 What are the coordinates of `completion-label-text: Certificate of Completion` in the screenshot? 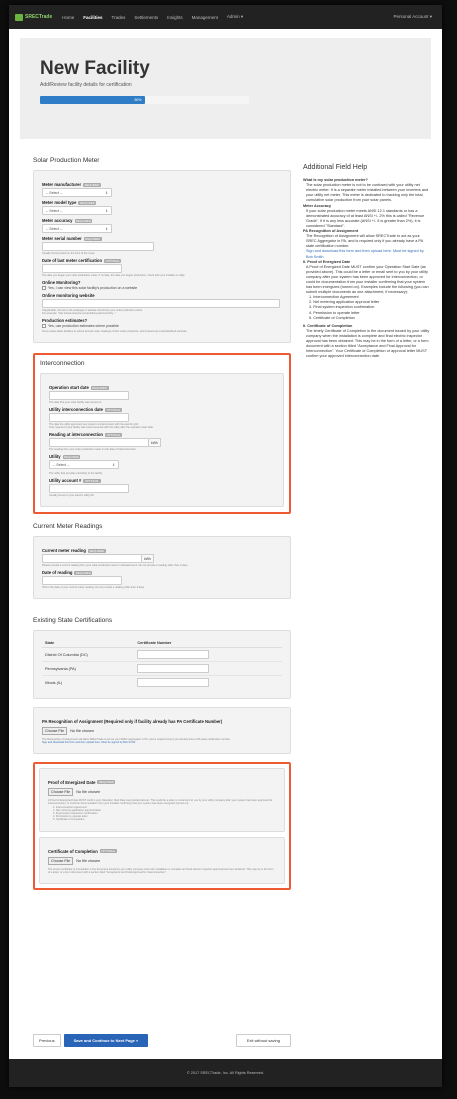 It's located at (73, 851).